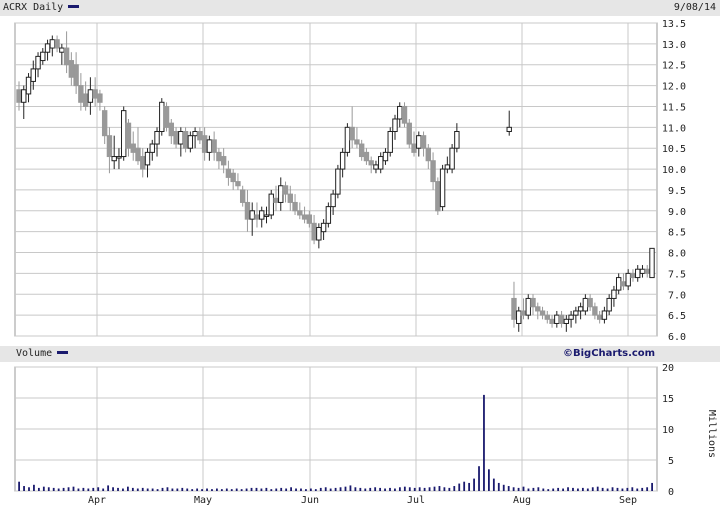  I want to click on price-tick-label: 12.0, so click(674, 87).